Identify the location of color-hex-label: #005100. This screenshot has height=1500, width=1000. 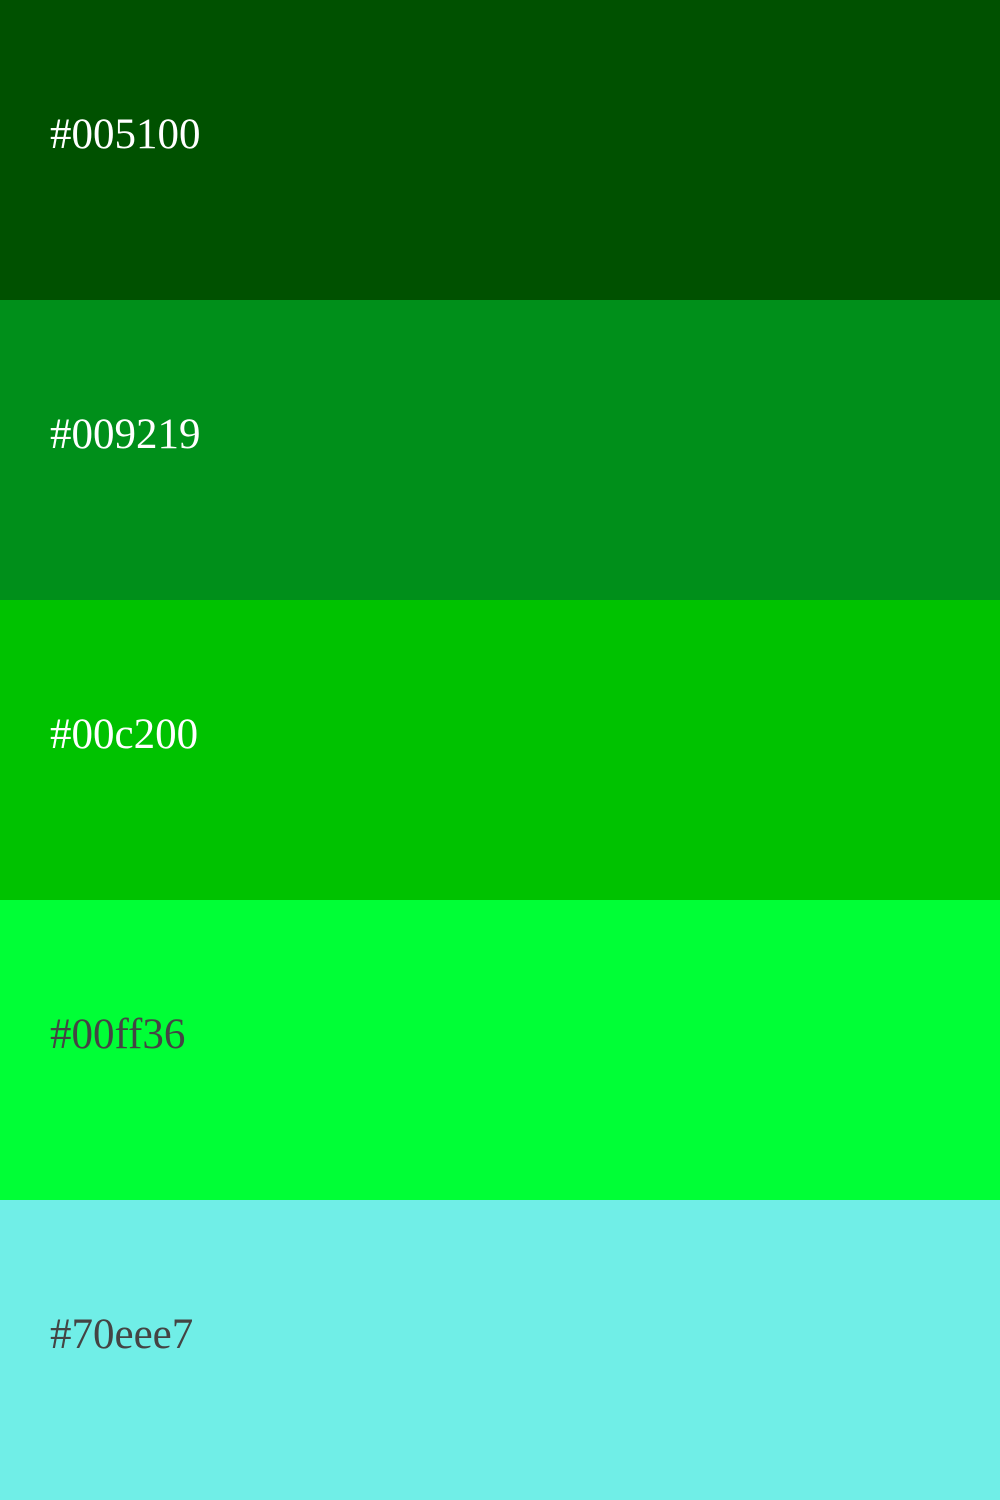
(125, 134).